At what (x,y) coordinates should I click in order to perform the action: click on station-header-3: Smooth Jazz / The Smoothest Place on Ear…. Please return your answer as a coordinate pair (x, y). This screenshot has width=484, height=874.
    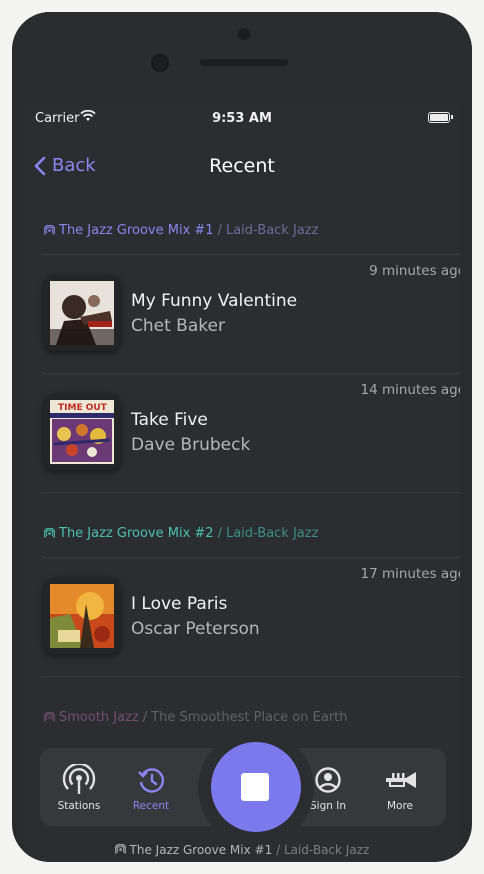
    Looking at the image, I should click on (196, 717).